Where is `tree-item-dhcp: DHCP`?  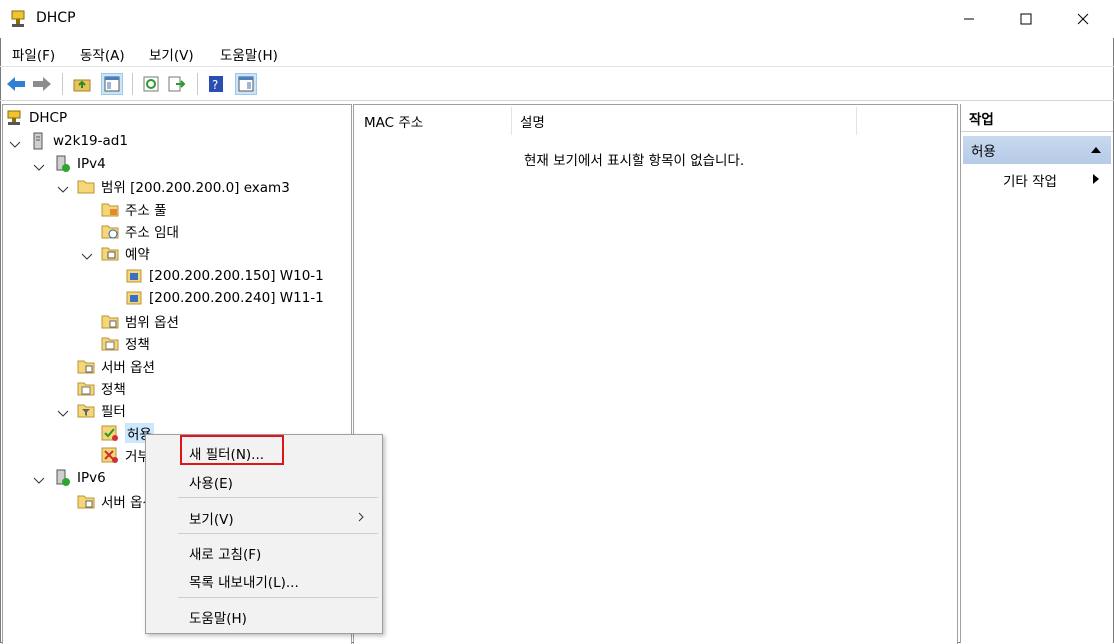 tree-item-dhcp: DHCP is located at coordinates (36, 118).